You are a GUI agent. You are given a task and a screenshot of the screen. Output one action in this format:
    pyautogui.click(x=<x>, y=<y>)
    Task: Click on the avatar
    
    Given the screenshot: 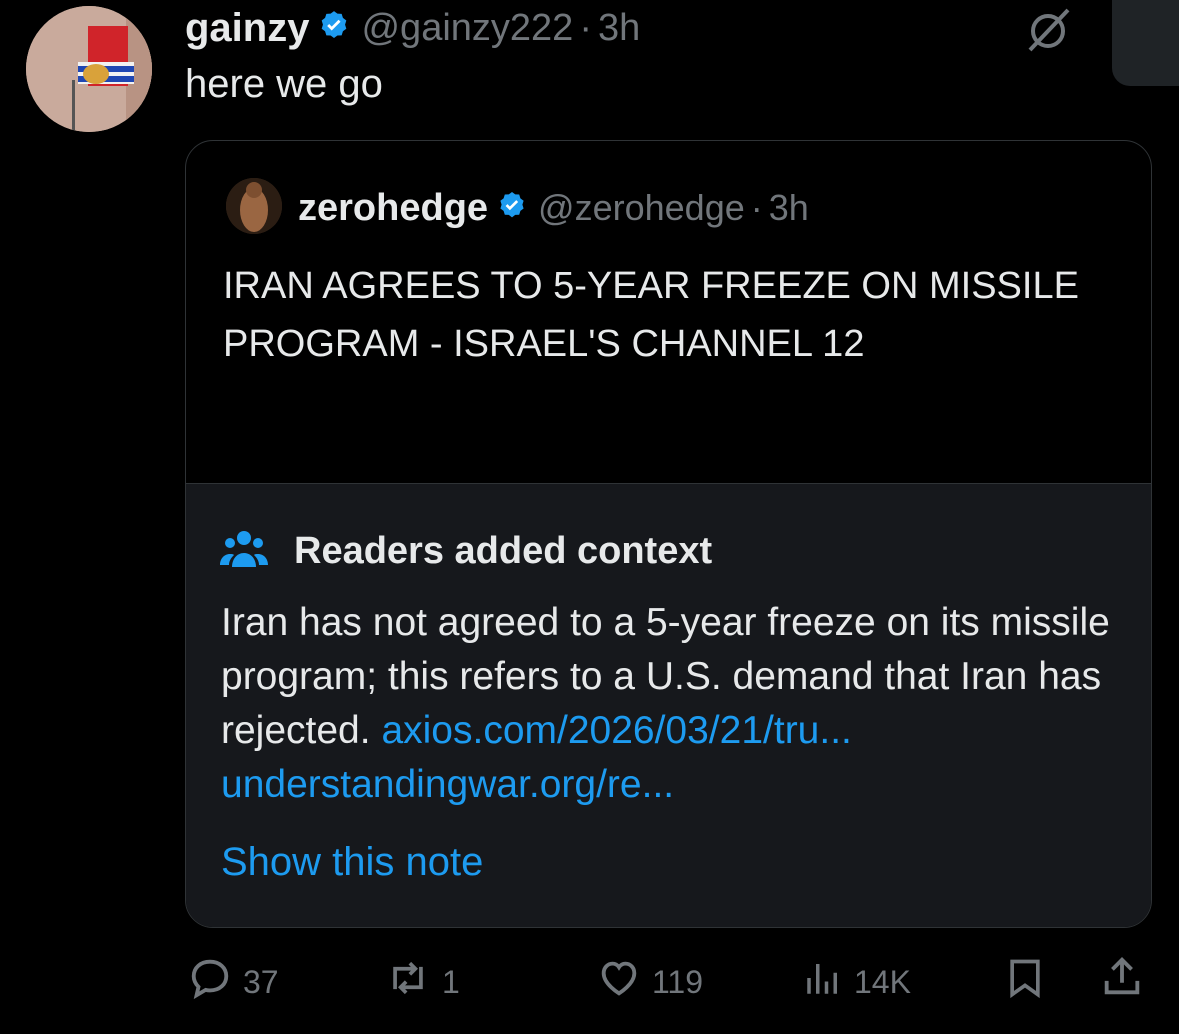 What is the action you would take?
    pyautogui.click(x=89, y=69)
    